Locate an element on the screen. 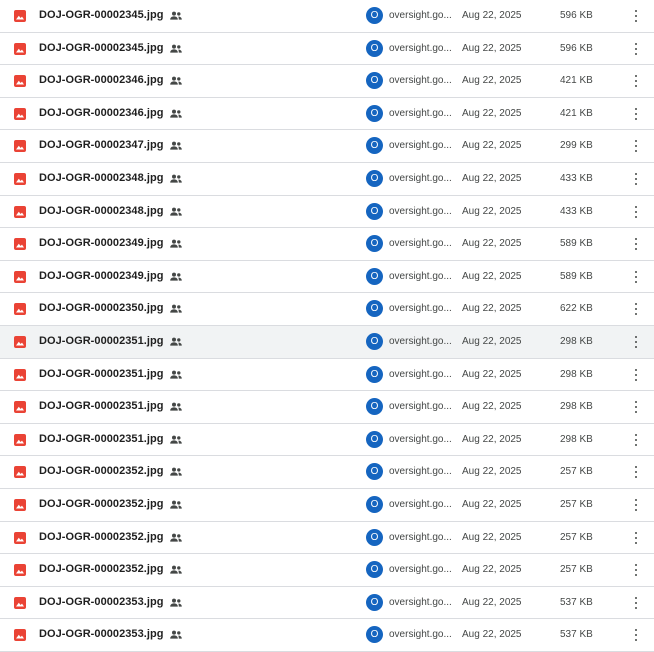 The width and height of the screenshot is (654, 652). file-name: DOJ-OGR-00002347.jpg is located at coordinates (101, 145).